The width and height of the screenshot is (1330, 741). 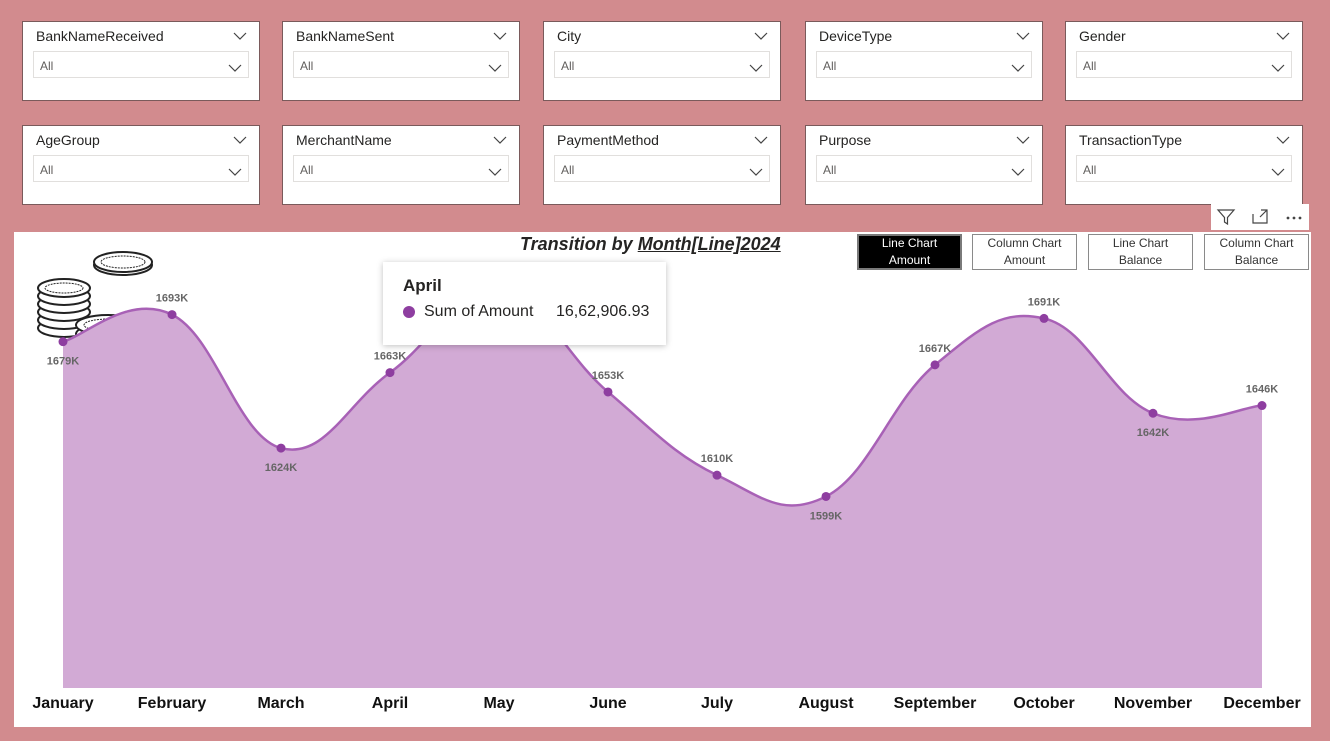 What do you see at coordinates (1294, 217) in the screenshot?
I see `more-options-icon` at bounding box center [1294, 217].